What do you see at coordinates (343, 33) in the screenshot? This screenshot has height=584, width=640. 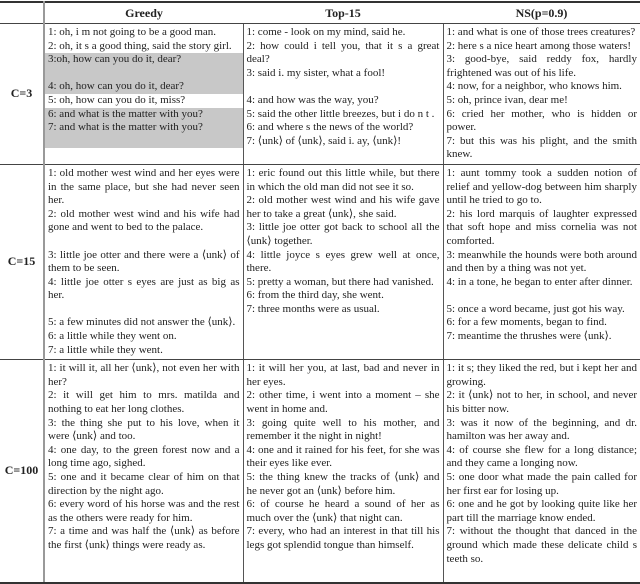 I see `top15-sample: 1: come - look on my mind, said he.` at bounding box center [343, 33].